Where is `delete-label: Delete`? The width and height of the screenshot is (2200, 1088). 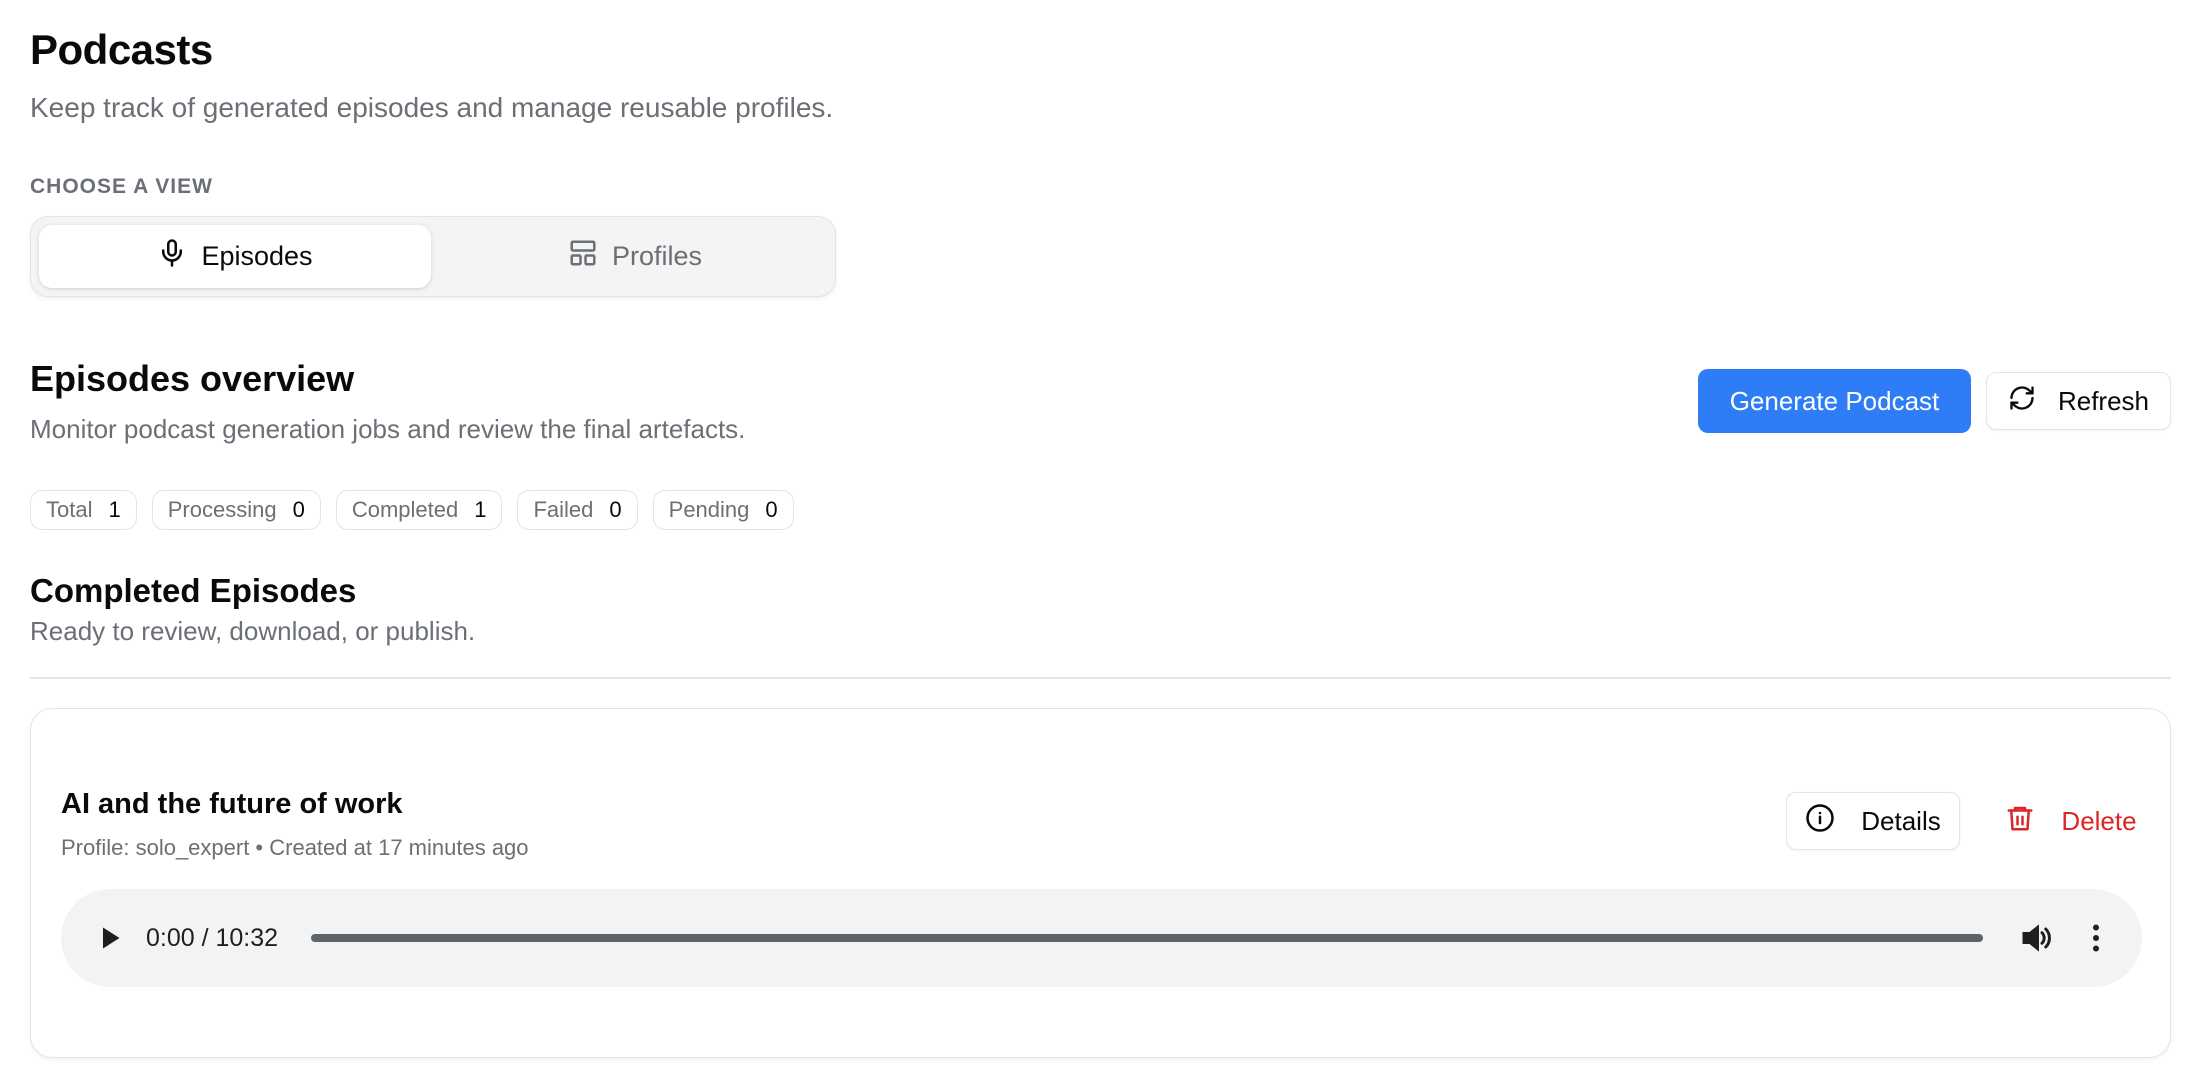
delete-label: Delete is located at coordinates (2099, 820).